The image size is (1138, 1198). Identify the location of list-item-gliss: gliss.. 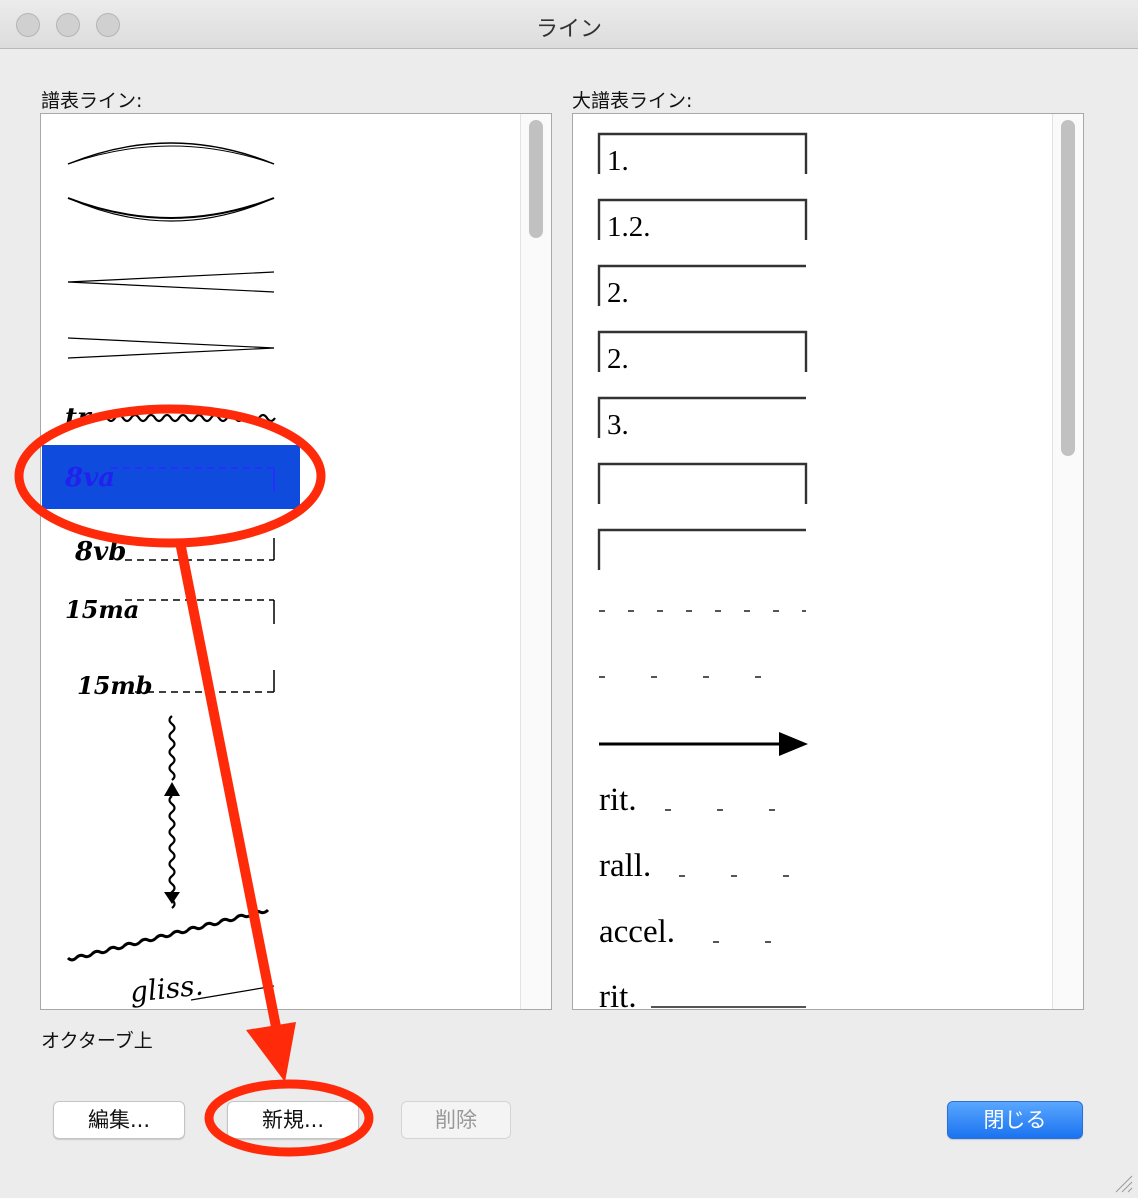
(201, 988).